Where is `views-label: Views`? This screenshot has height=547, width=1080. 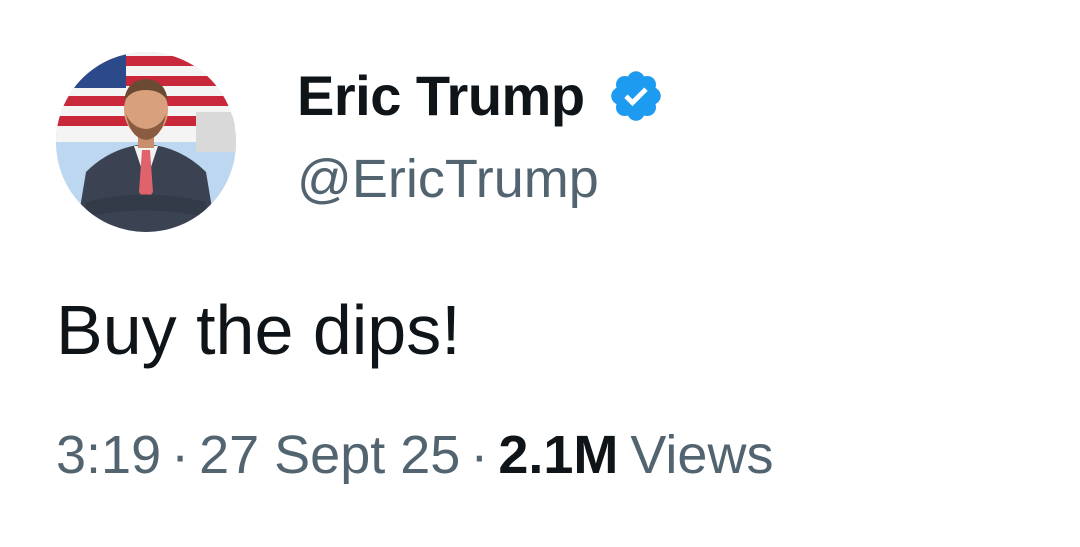 views-label: Views is located at coordinates (701, 455).